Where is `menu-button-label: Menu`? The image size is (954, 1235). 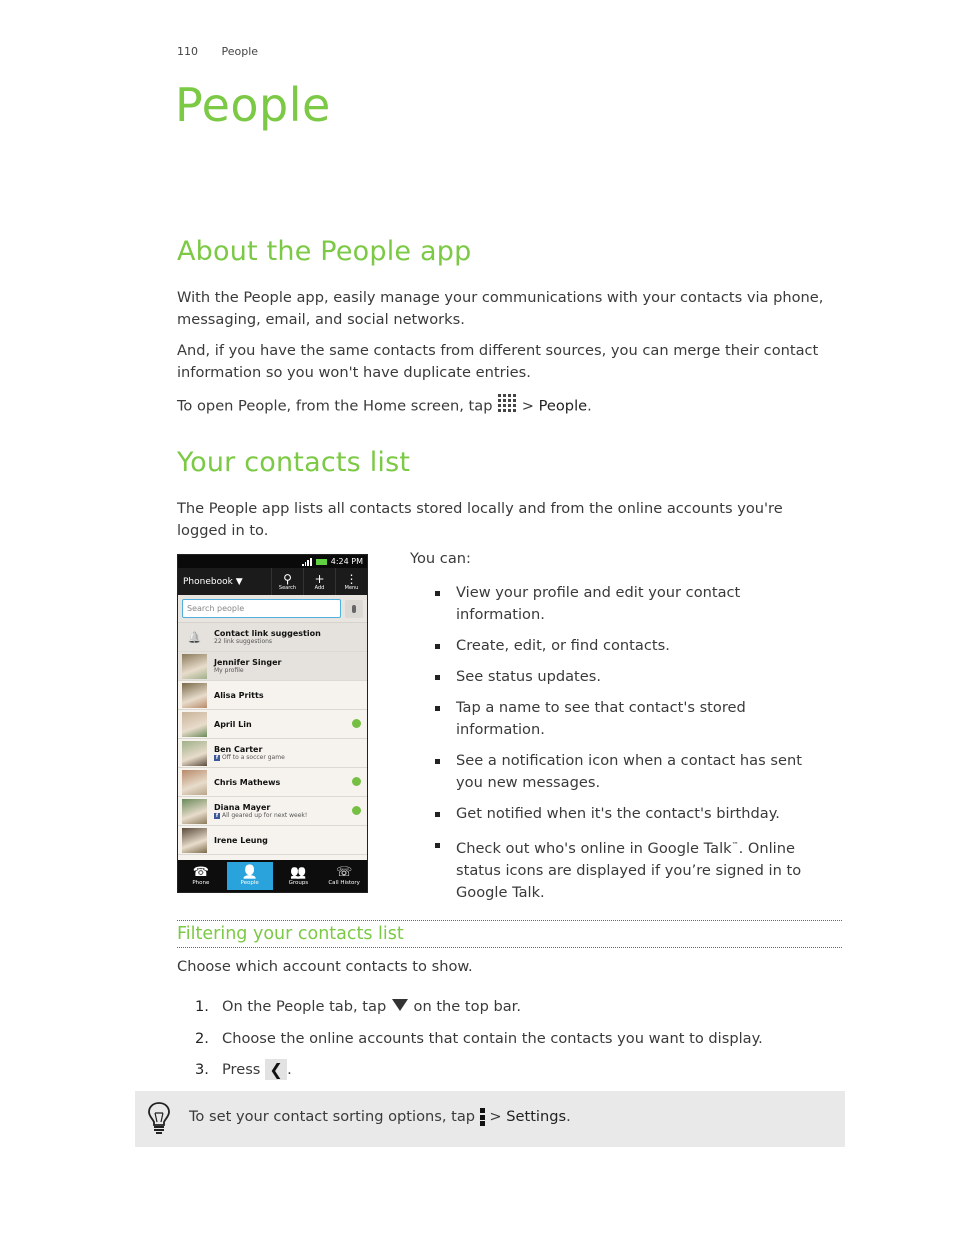 menu-button-label: Menu is located at coordinates (351, 587).